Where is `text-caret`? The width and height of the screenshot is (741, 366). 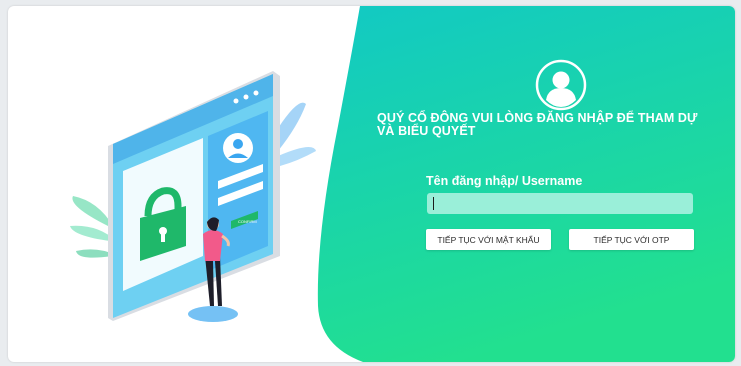
text-caret is located at coordinates (433, 203).